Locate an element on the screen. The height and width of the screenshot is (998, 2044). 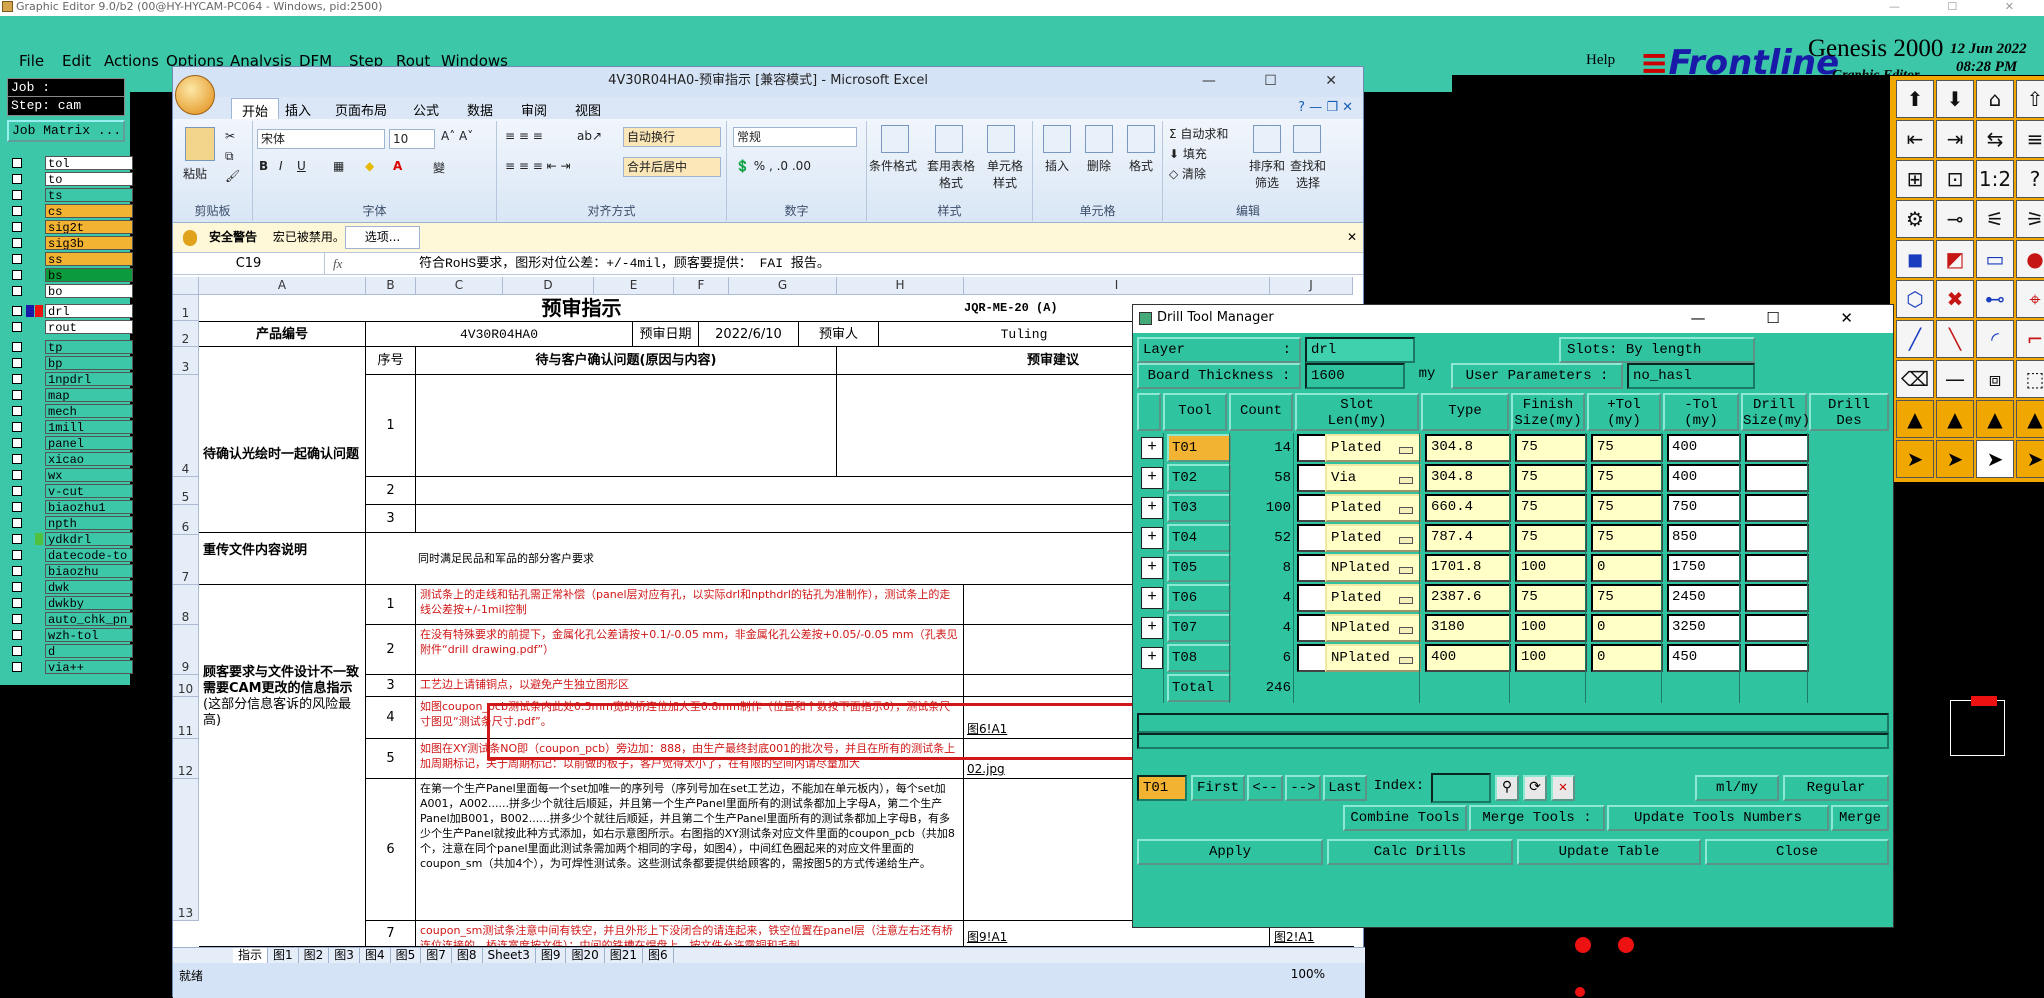
menu-actions: Actions is located at coordinates (131, 61).